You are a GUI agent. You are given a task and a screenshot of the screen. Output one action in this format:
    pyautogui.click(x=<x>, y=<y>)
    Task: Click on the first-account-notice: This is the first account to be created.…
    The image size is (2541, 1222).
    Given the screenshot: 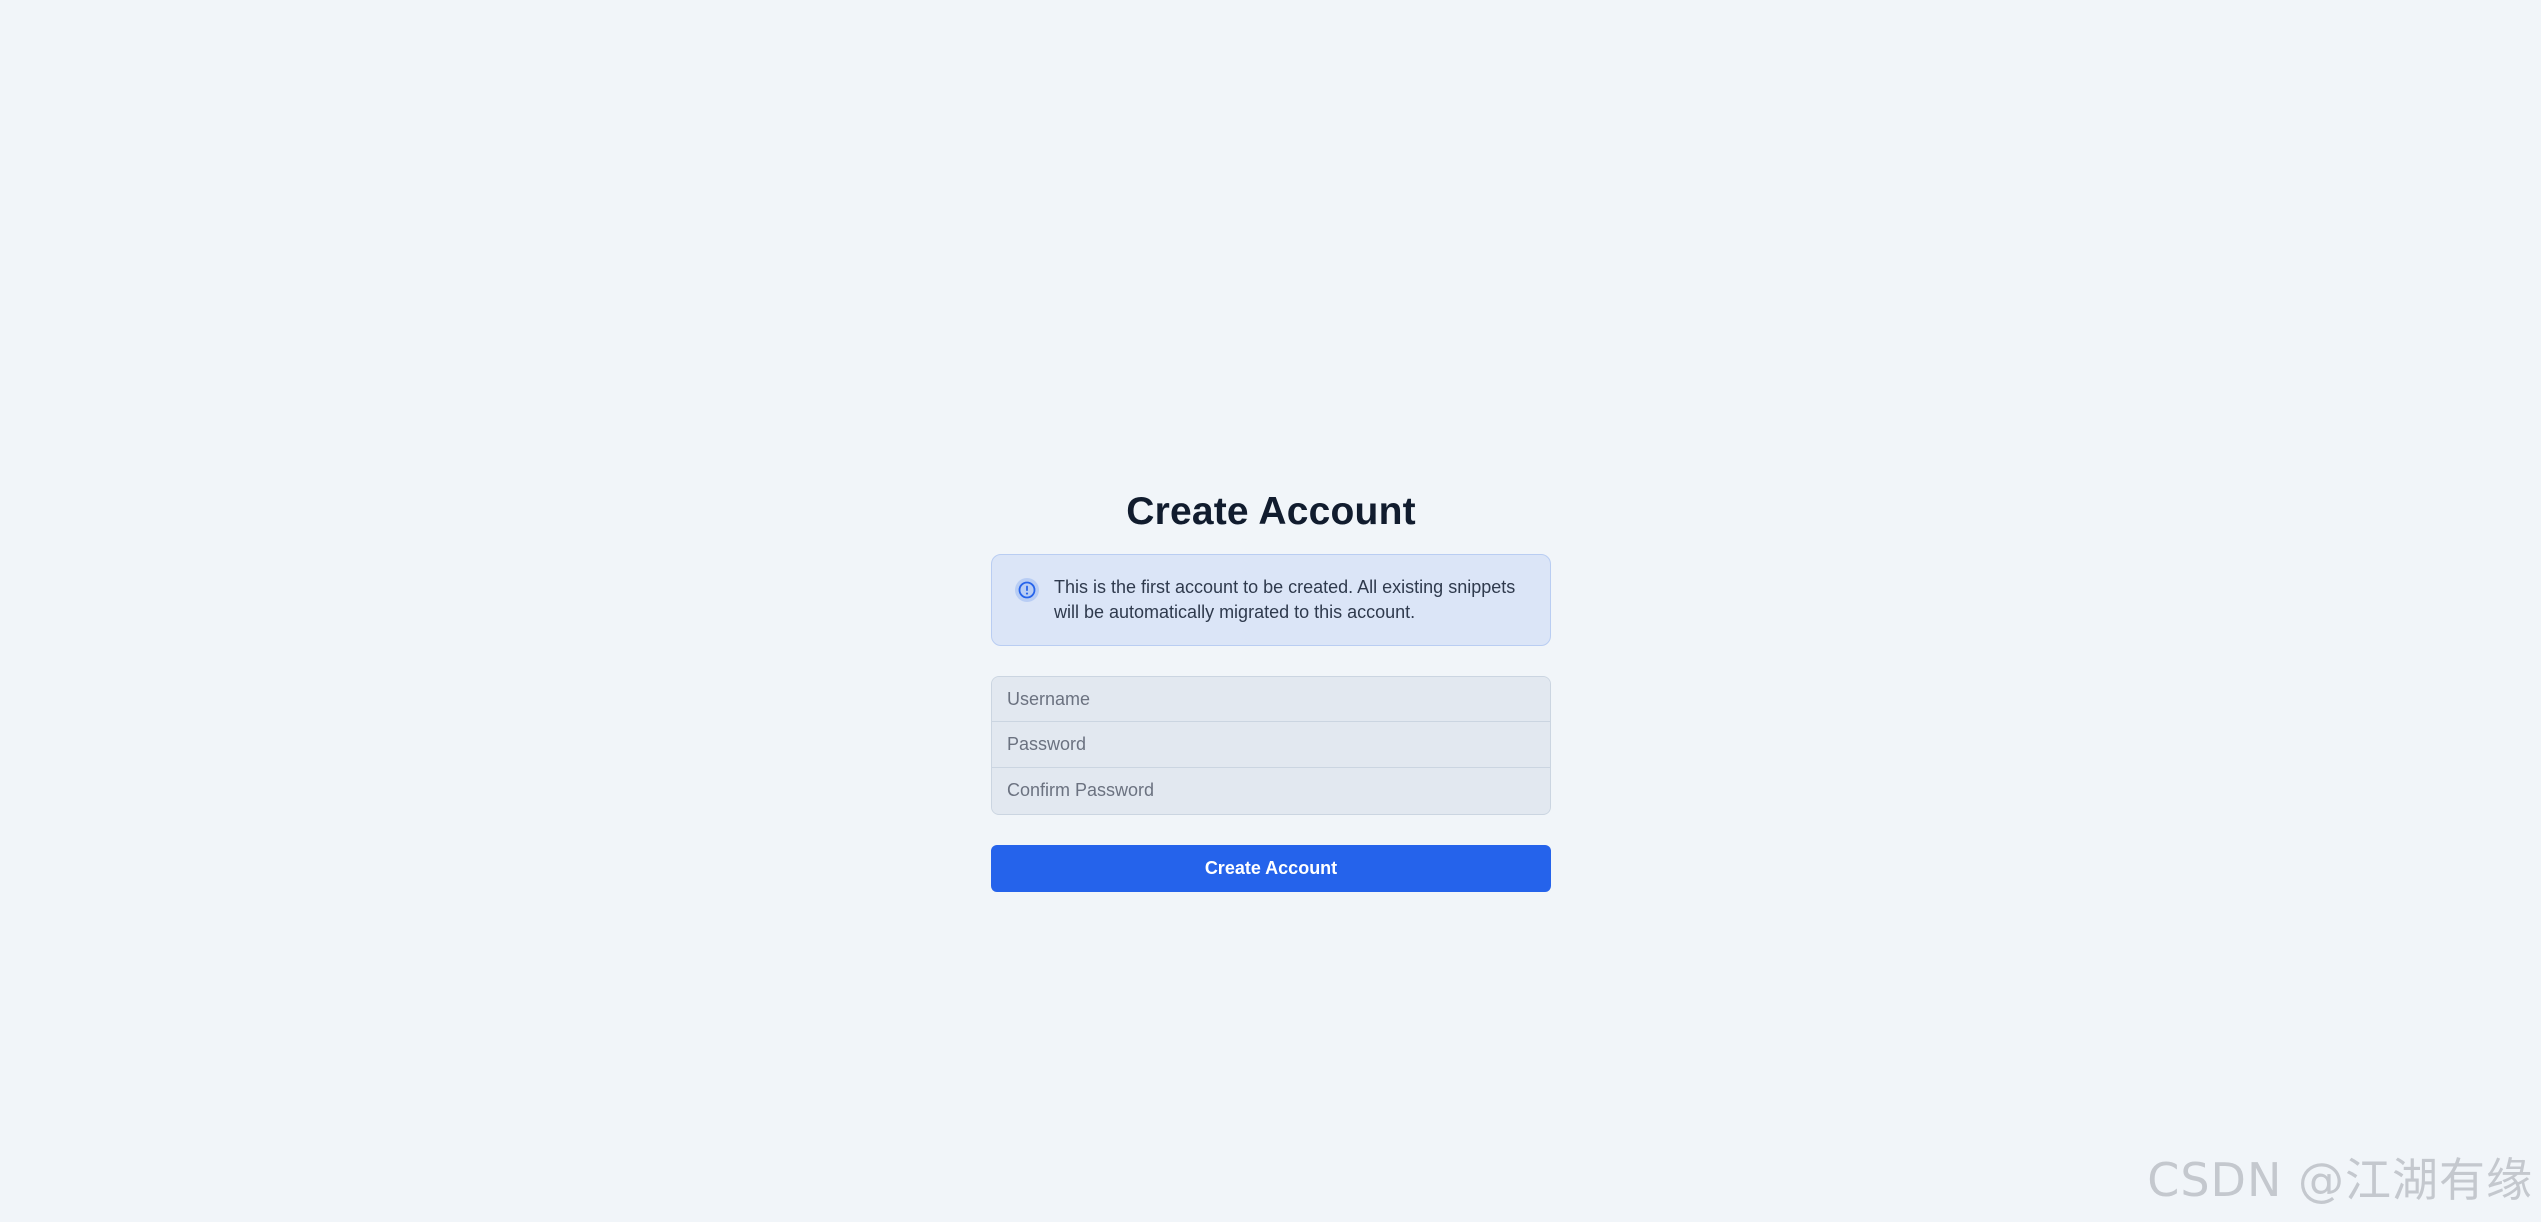 What is the action you would take?
    pyautogui.click(x=1271, y=600)
    